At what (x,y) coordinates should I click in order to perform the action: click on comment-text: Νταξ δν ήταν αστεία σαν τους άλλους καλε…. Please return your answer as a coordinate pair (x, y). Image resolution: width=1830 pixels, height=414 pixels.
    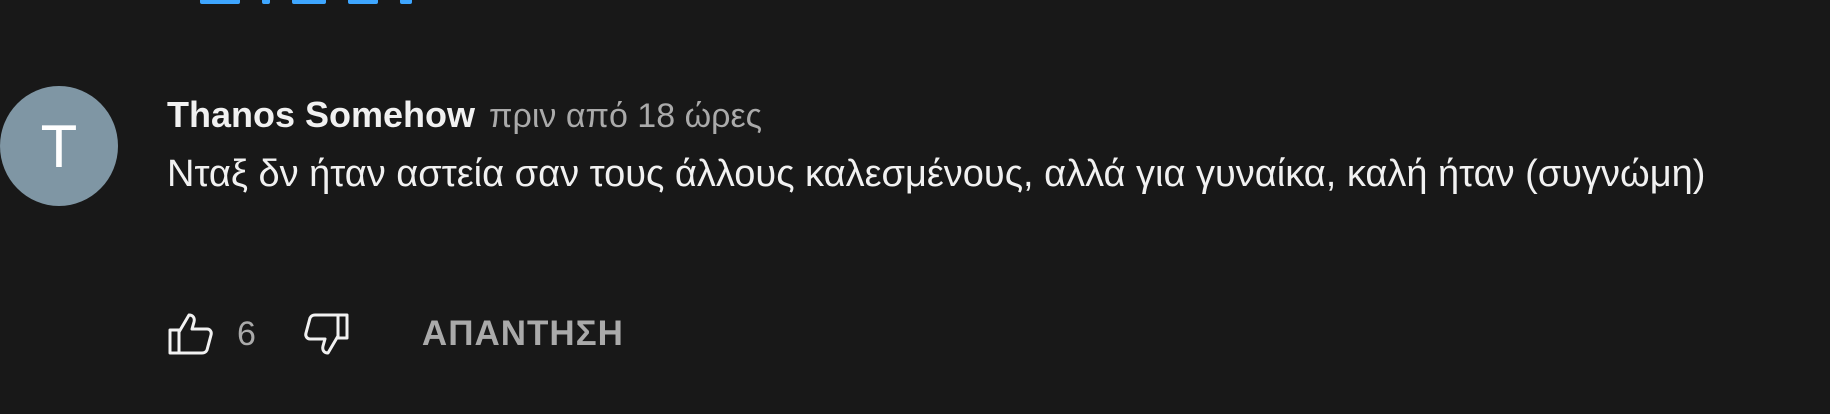
    Looking at the image, I should click on (936, 174).